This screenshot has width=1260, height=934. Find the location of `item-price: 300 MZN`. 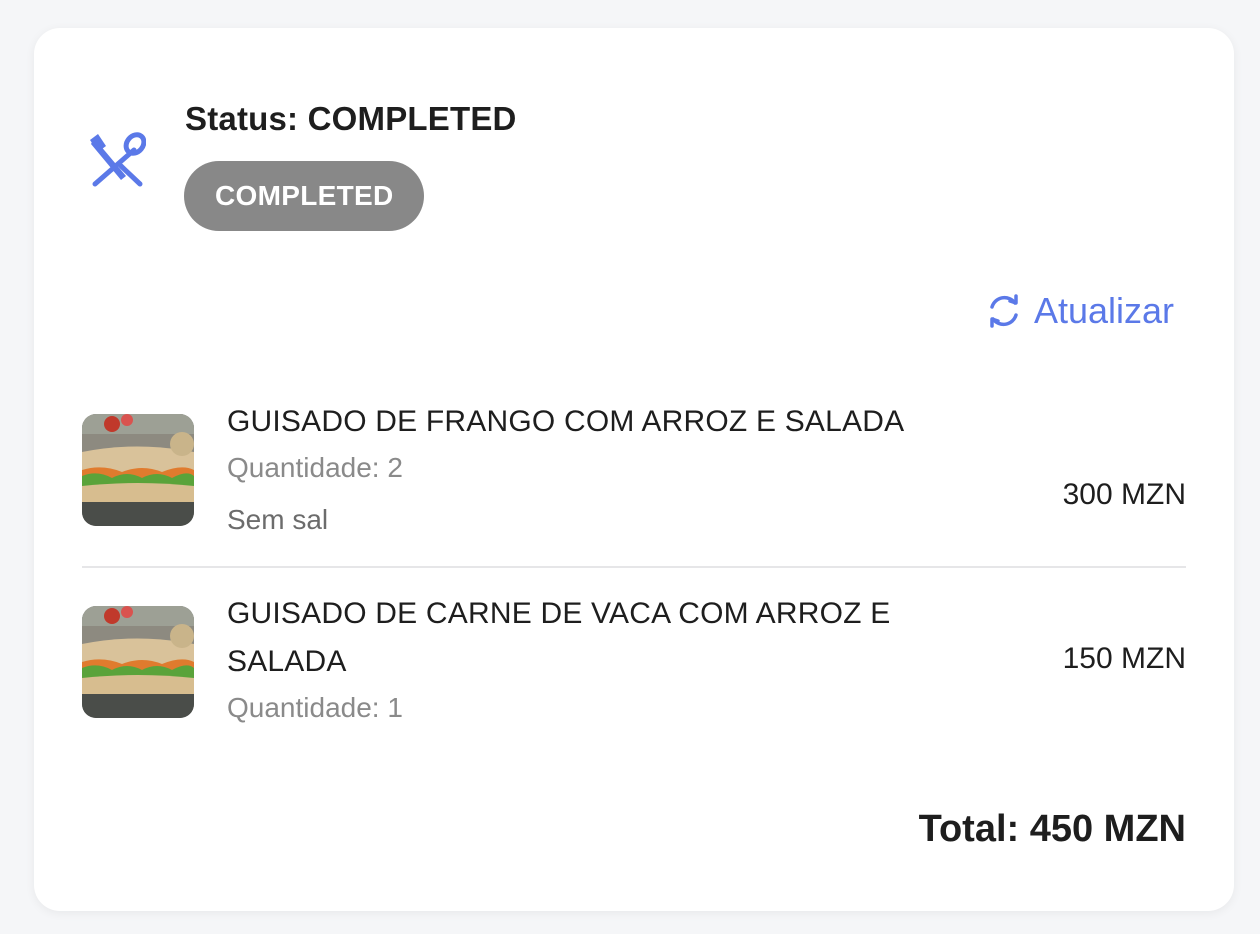

item-price: 300 MZN is located at coordinates (1124, 494).